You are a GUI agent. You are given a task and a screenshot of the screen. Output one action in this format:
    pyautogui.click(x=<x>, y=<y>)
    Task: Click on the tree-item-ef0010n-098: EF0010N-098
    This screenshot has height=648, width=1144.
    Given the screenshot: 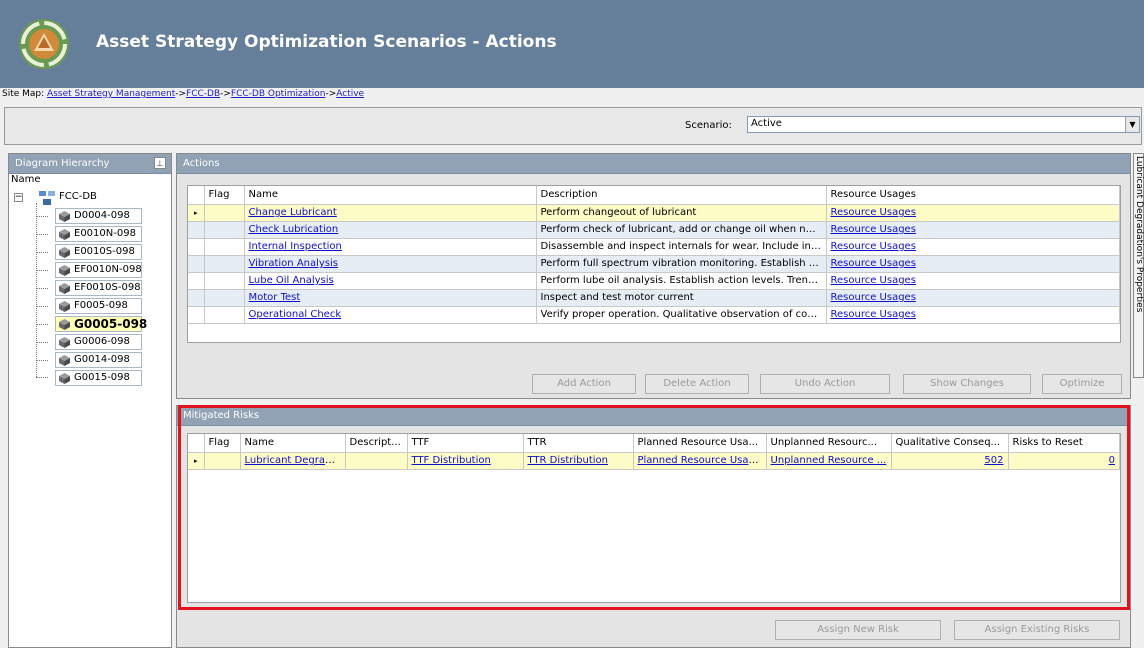 What is the action you would take?
    pyautogui.click(x=98, y=271)
    